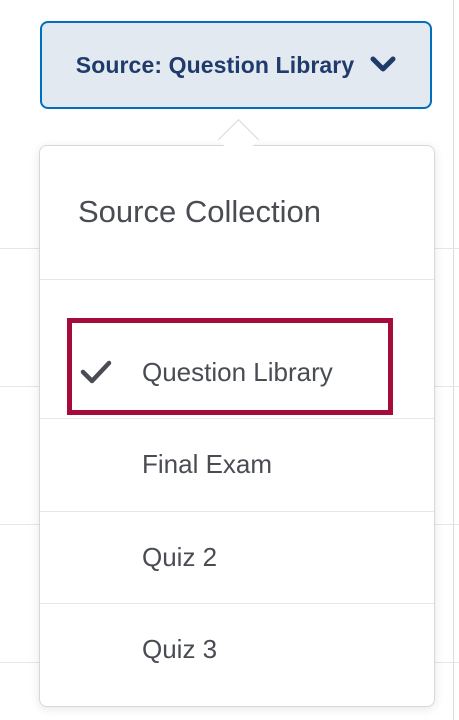 The height and width of the screenshot is (720, 459). What do you see at coordinates (180, 556) in the screenshot?
I see `menu-item-label: Quiz 2` at bounding box center [180, 556].